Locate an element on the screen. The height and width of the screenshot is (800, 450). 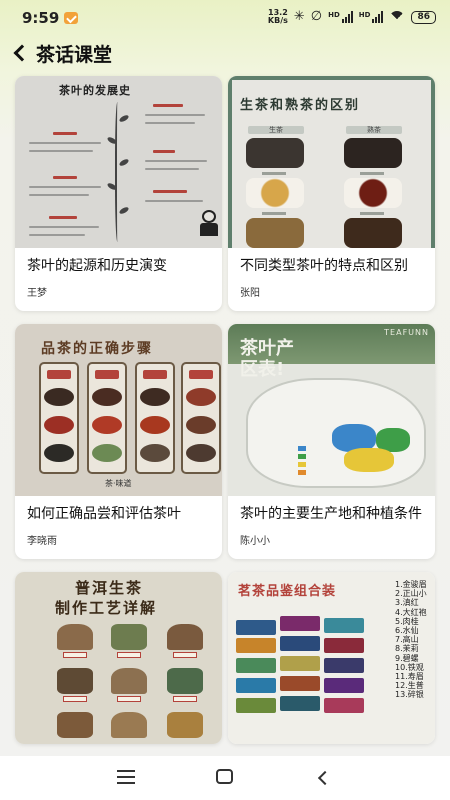
article-title: 茶叶的主要生产地和种植条件 is located at coordinates (331, 514).